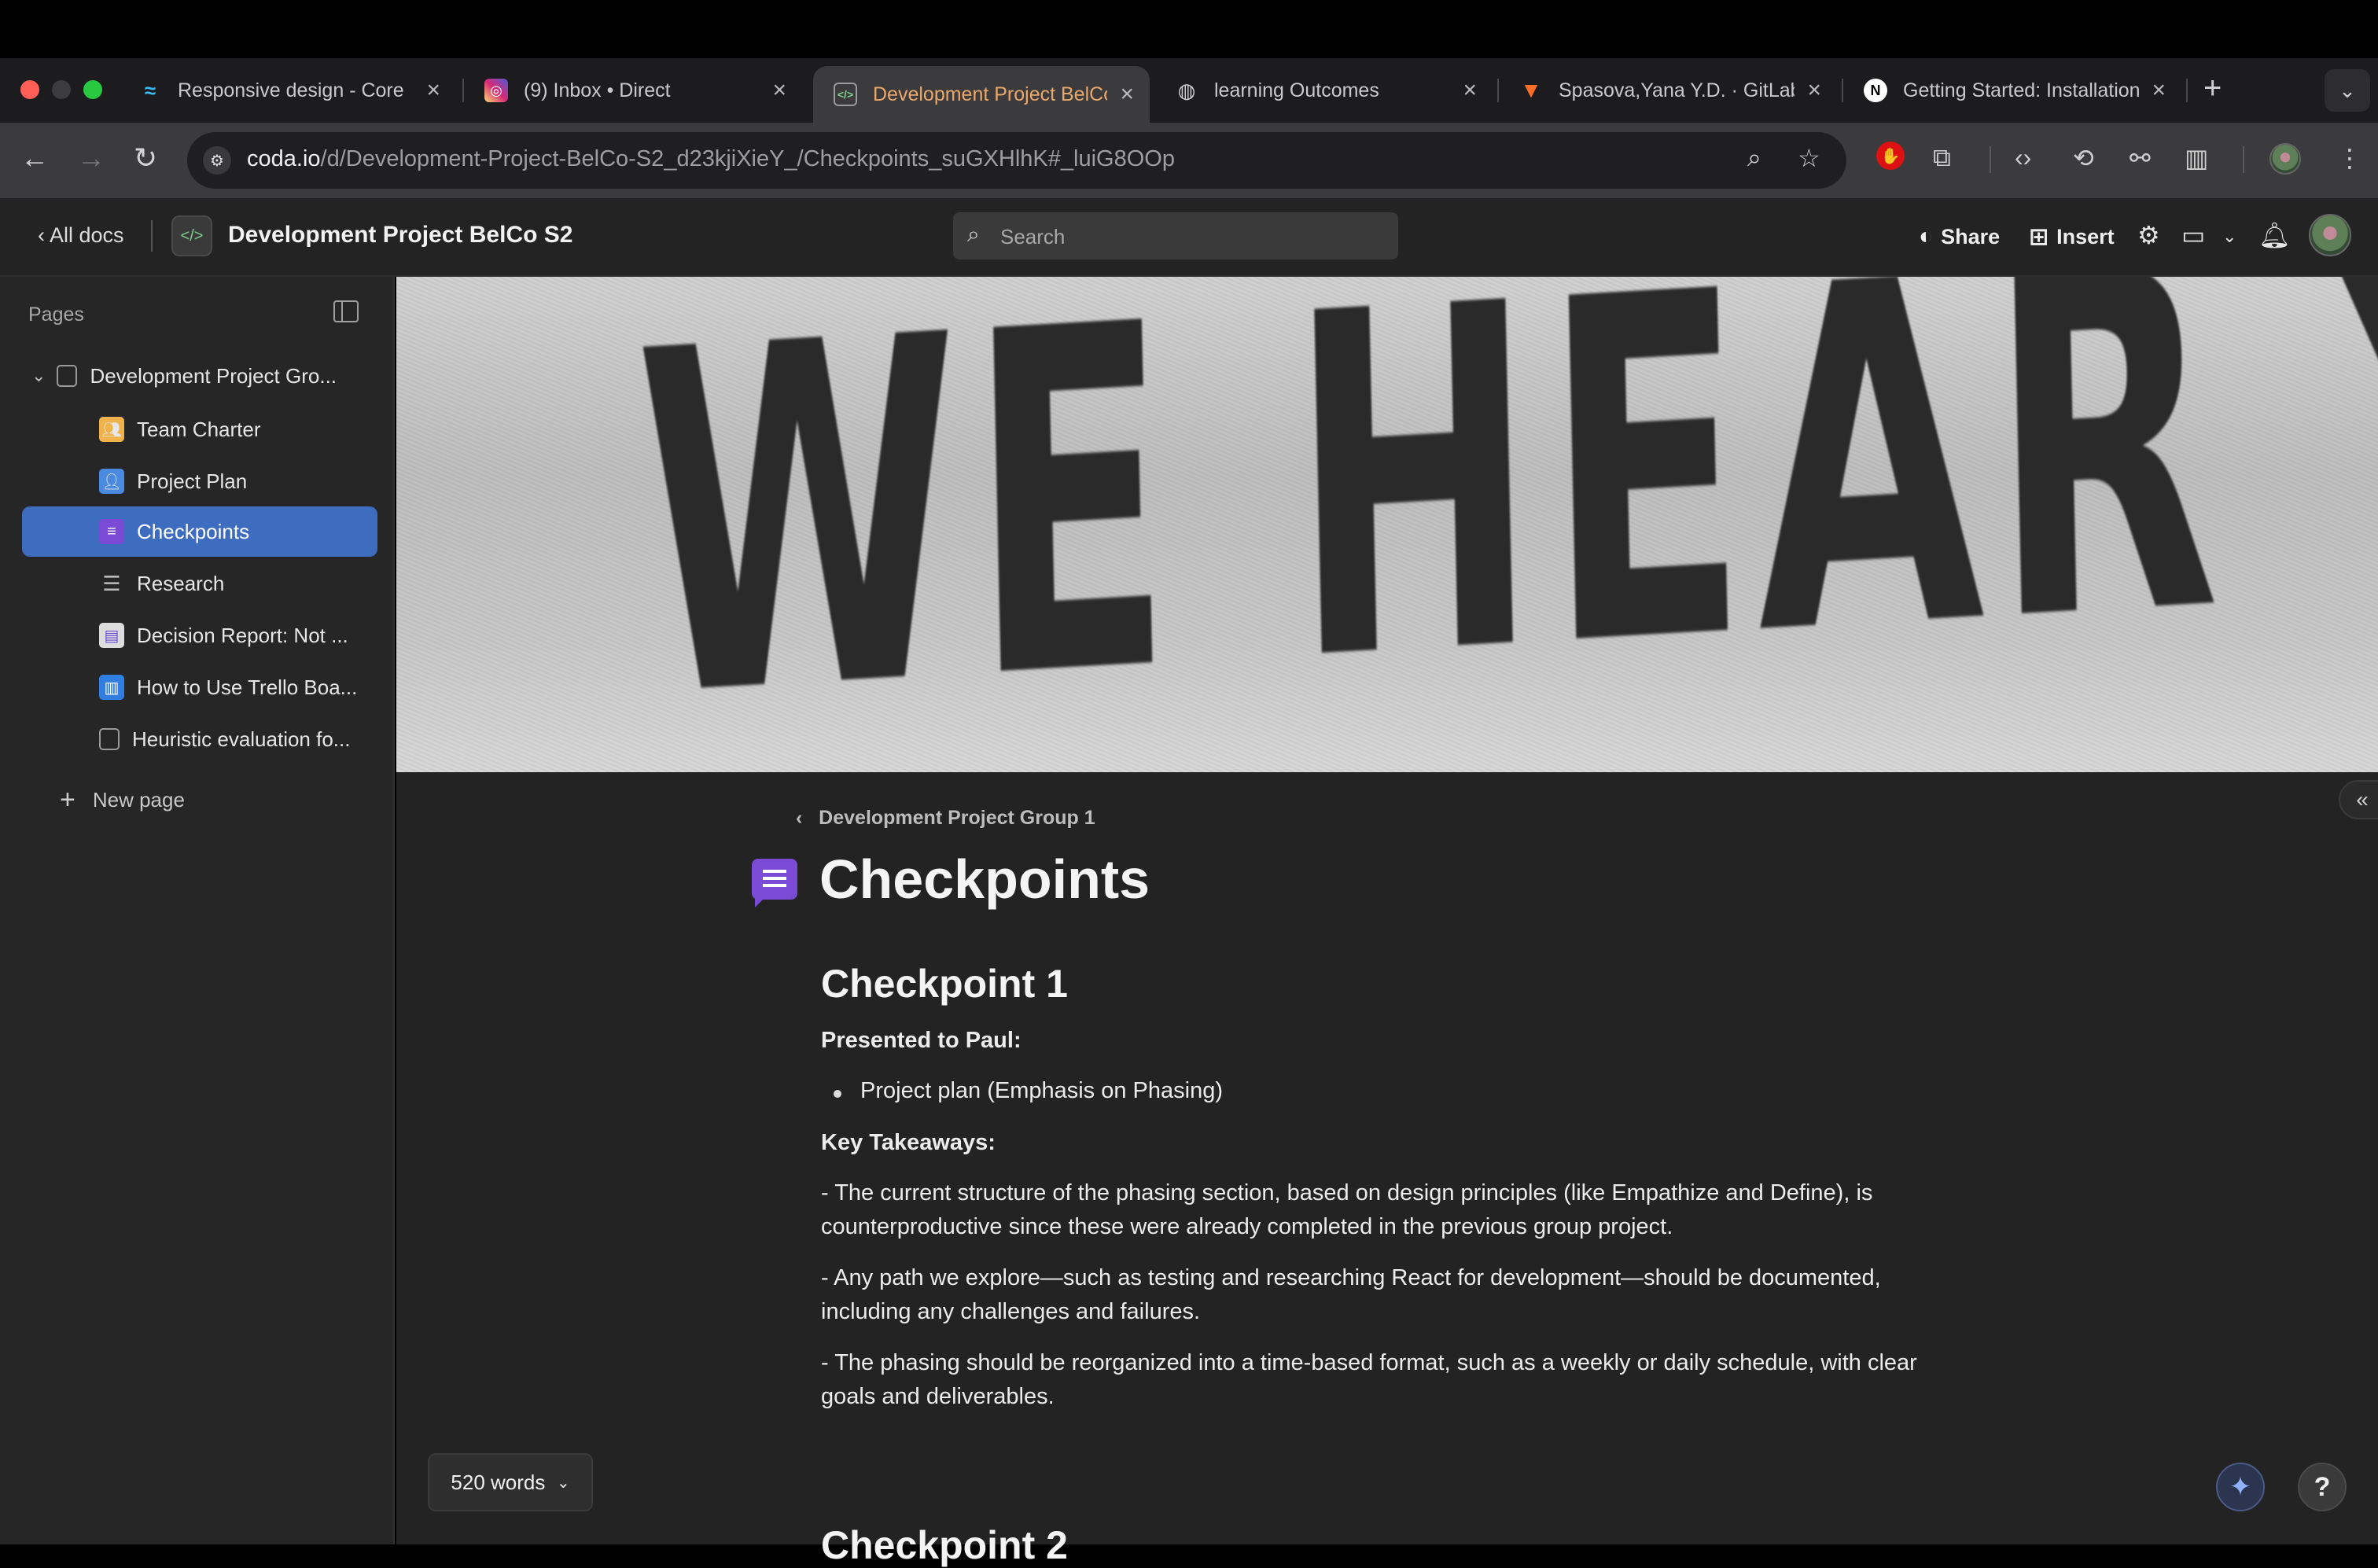 This screenshot has height=1568, width=2378. What do you see at coordinates (346, 311) in the screenshot?
I see `sidebar-toggle-icon` at bounding box center [346, 311].